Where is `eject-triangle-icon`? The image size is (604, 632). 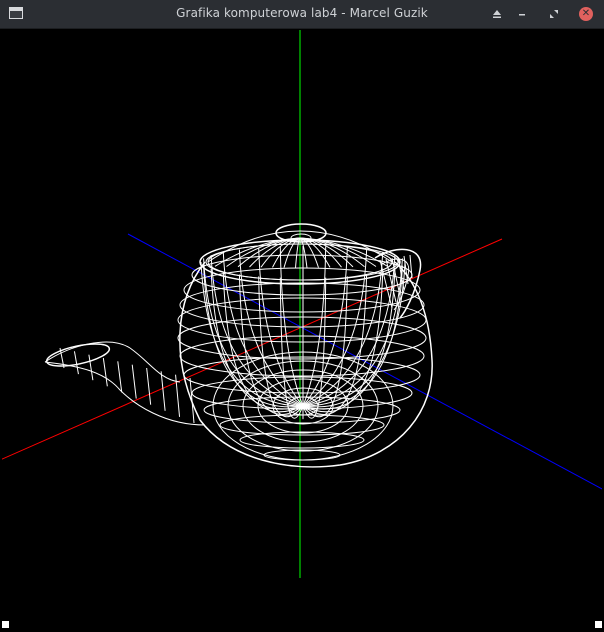
eject-triangle-icon is located at coordinates (497, 14).